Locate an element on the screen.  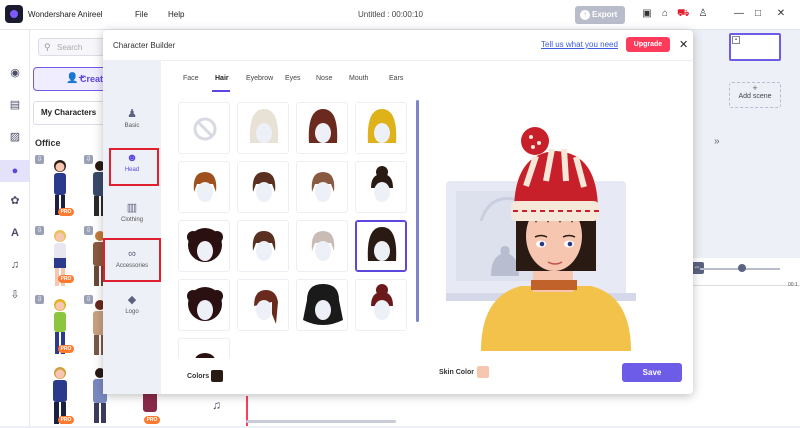
import-icon: ⇩ is located at coordinates (15, 295).